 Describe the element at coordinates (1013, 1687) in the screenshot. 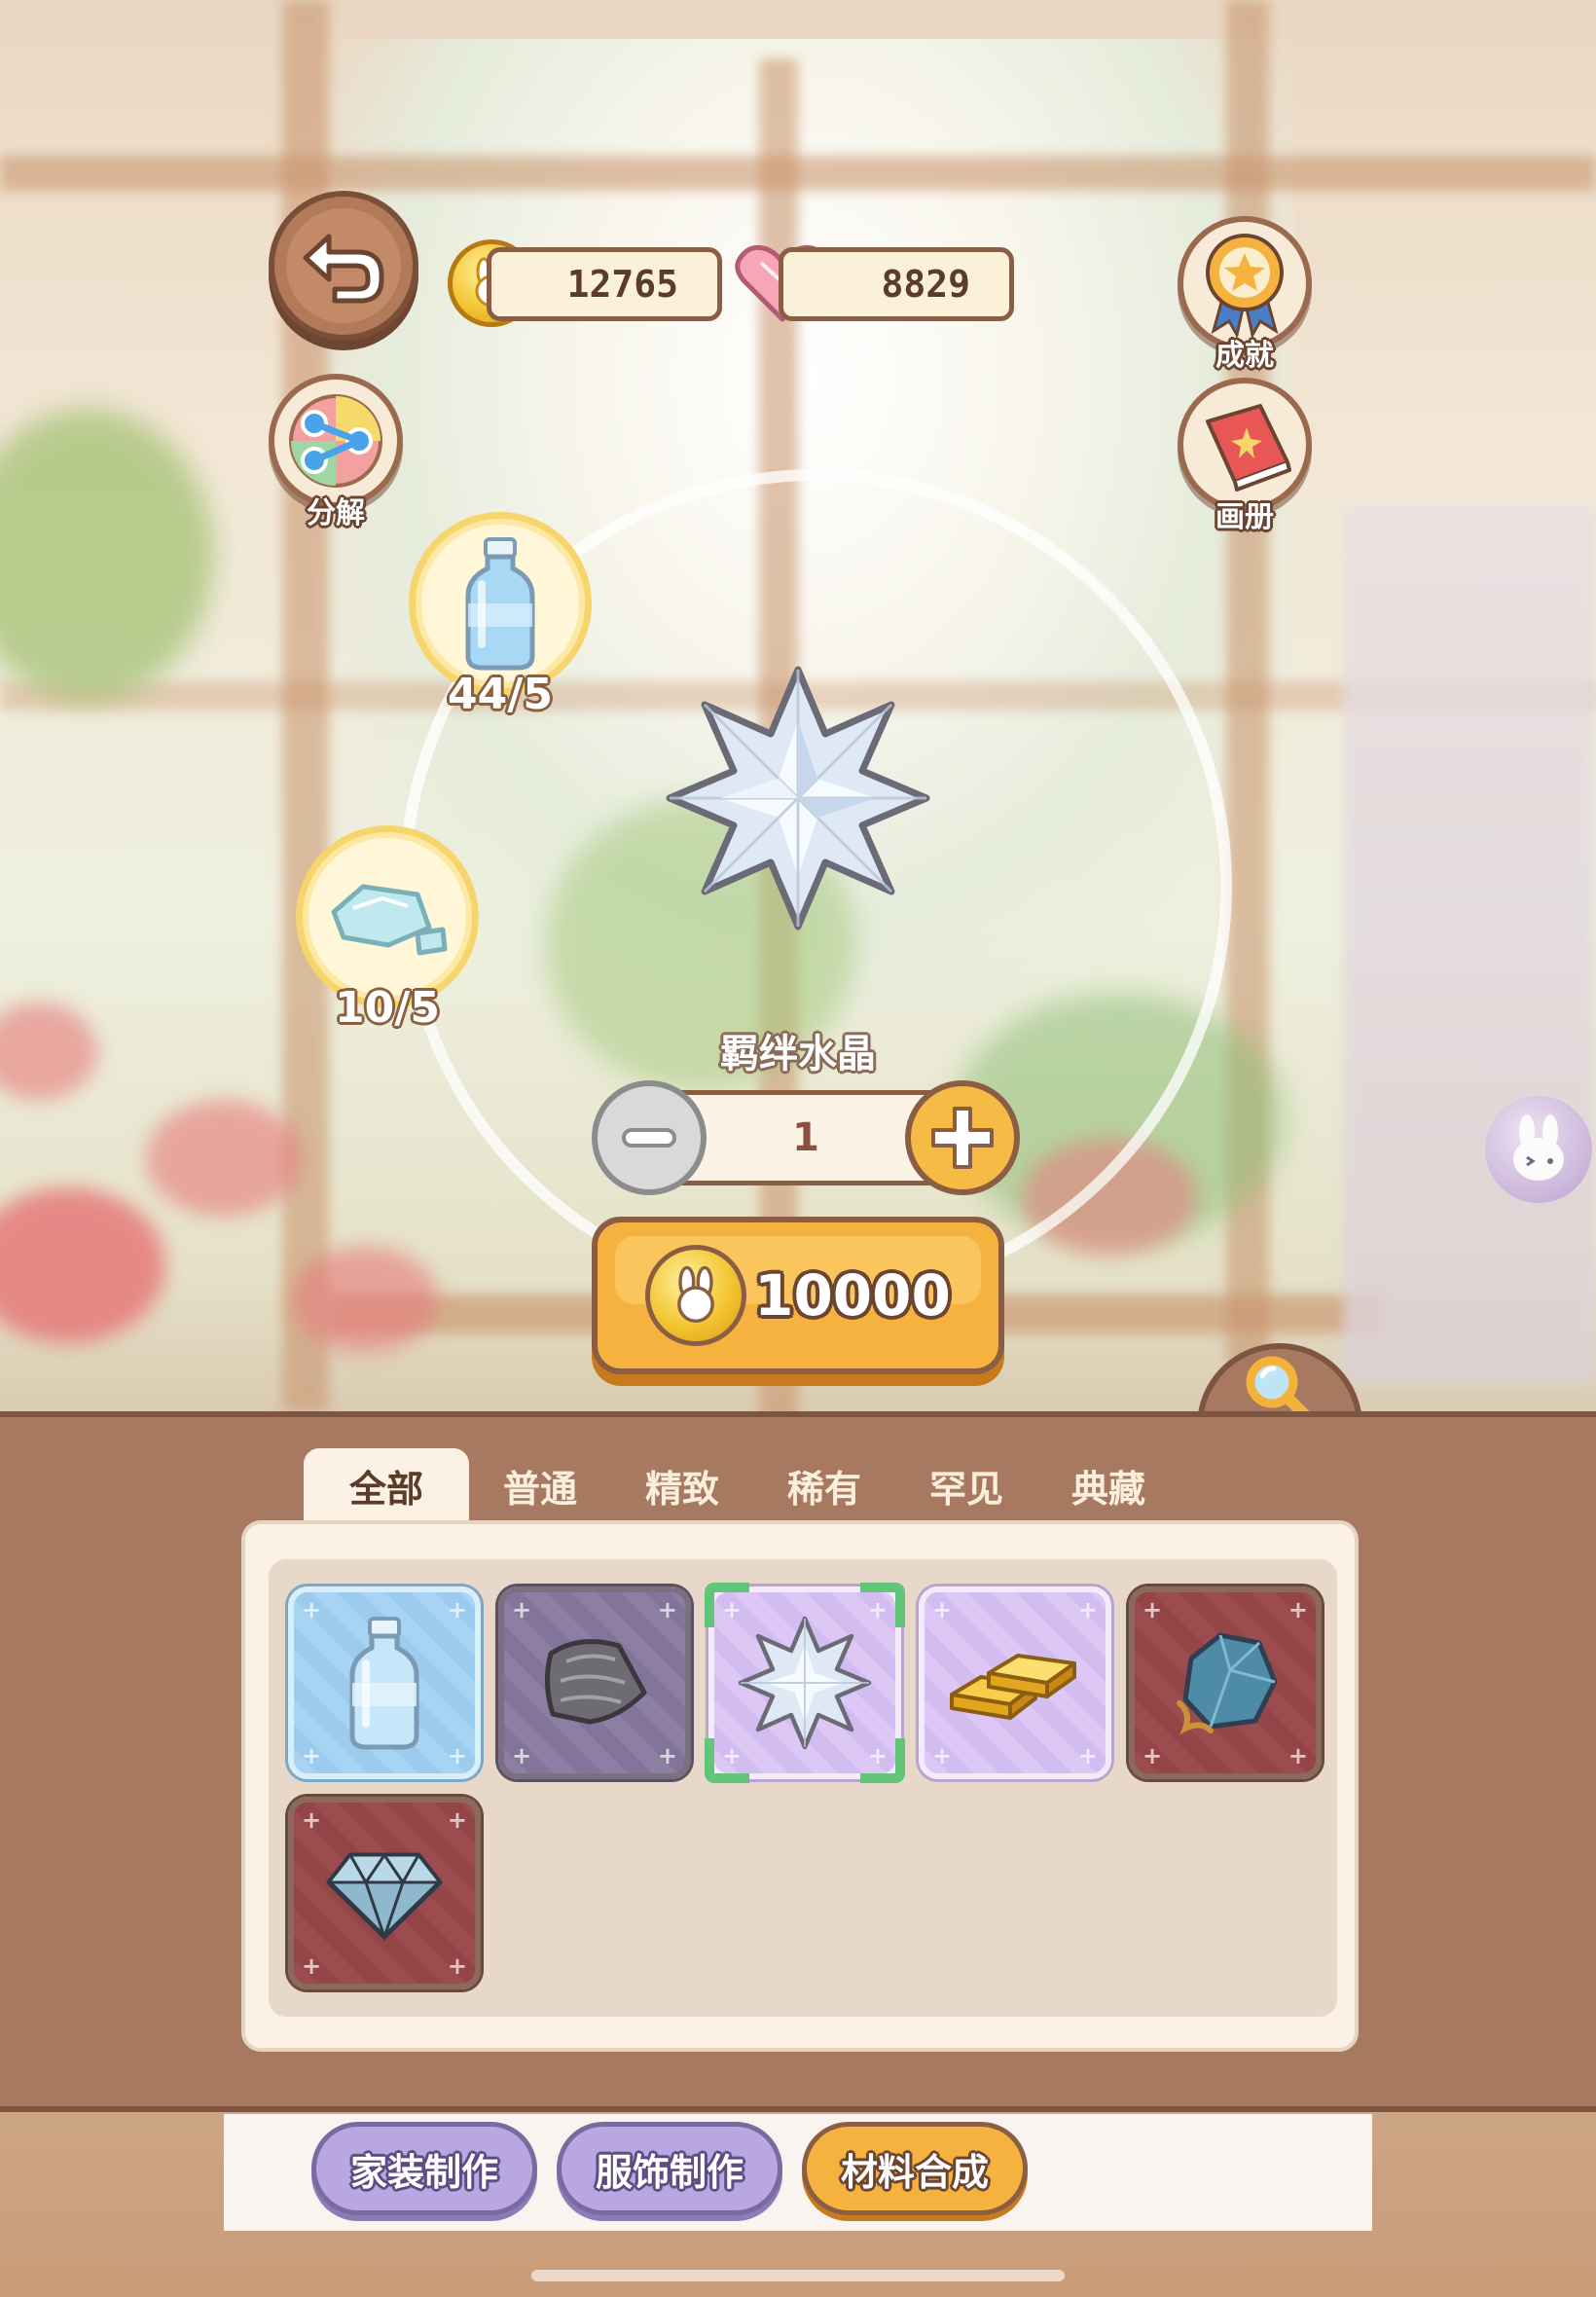

I see `gold-bars-icon` at that location.